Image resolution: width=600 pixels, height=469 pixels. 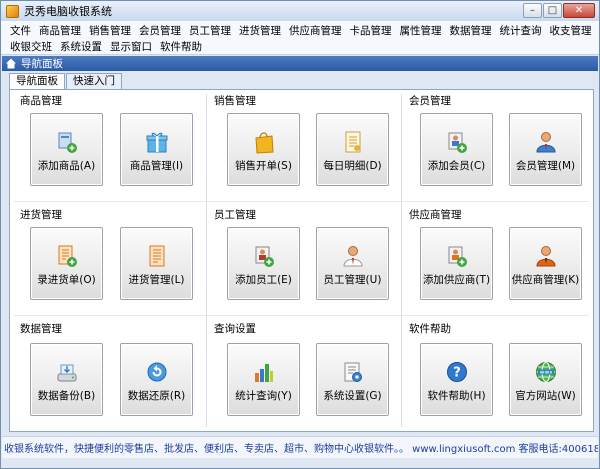 I want to click on group-title: 进货管理, so click(x=41, y=215).